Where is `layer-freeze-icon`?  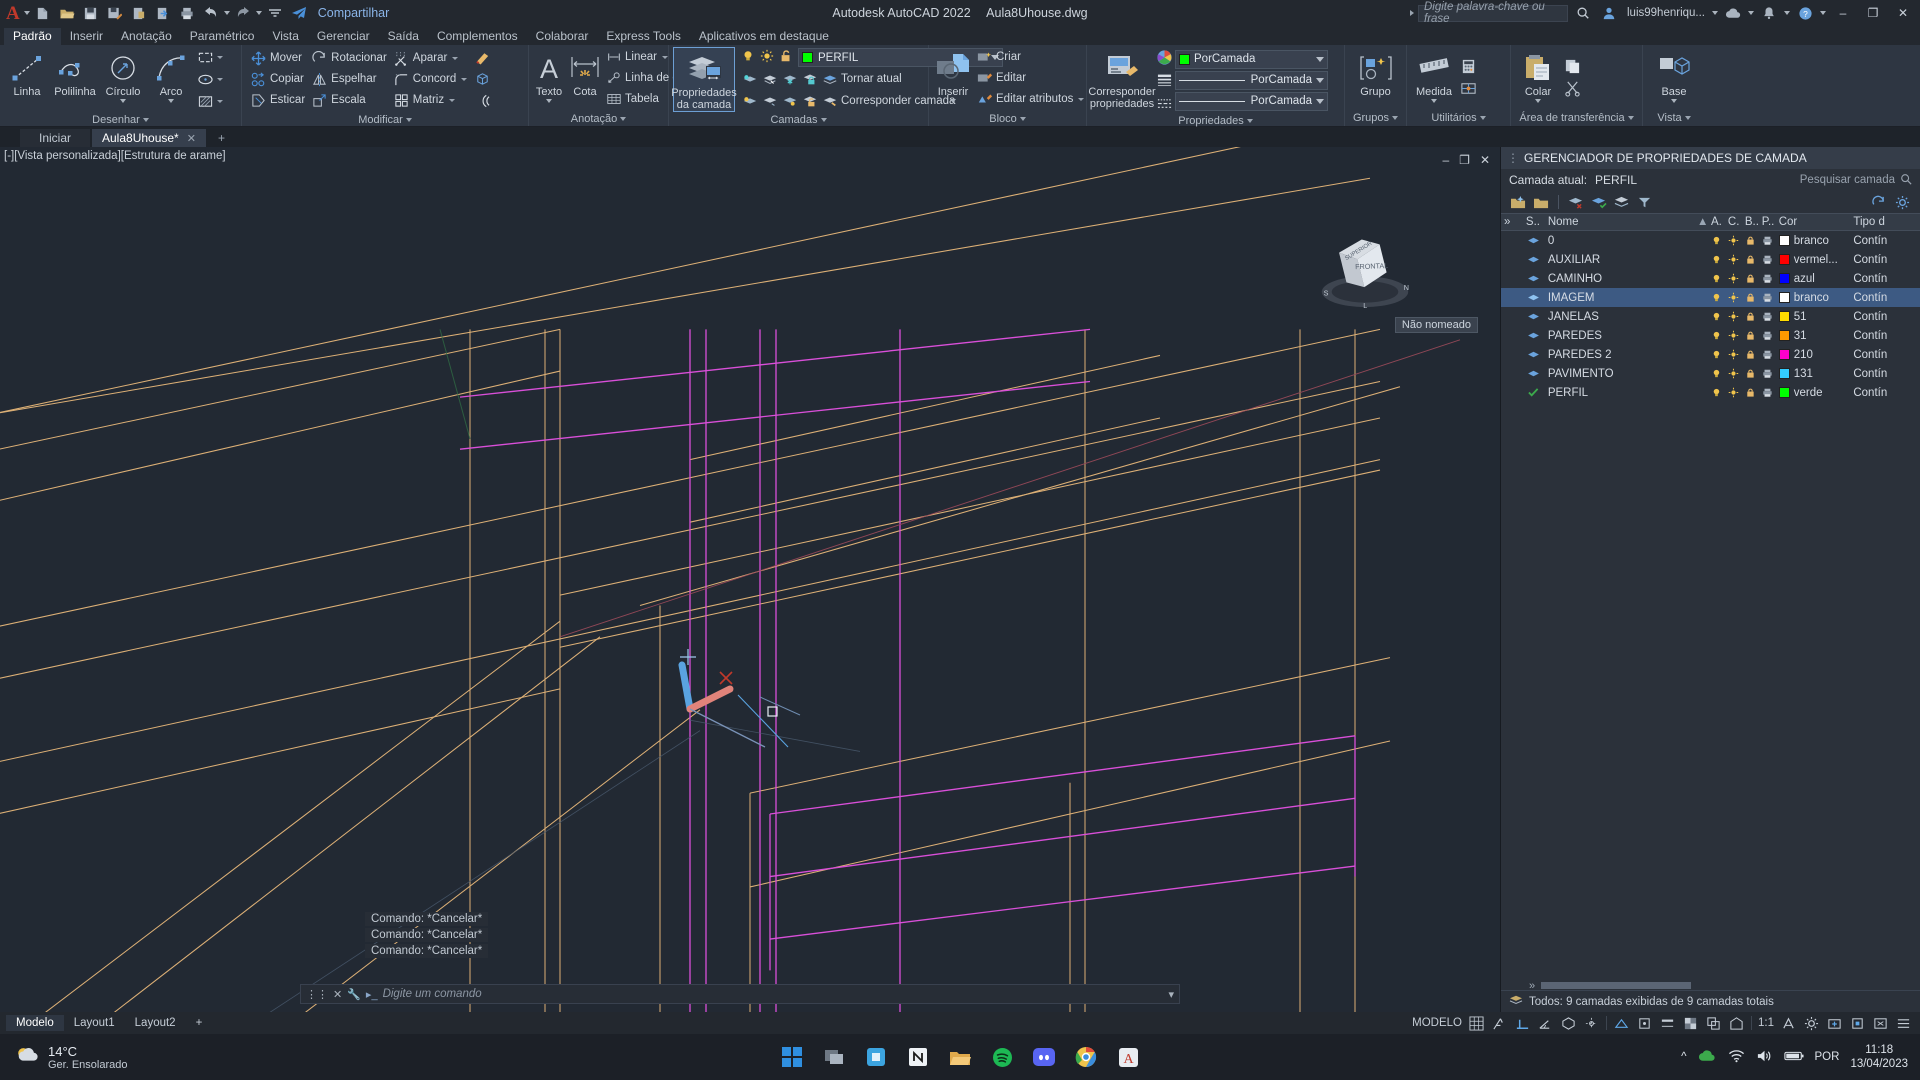
layer-freeze-icon is located at coordinates (789, 79).